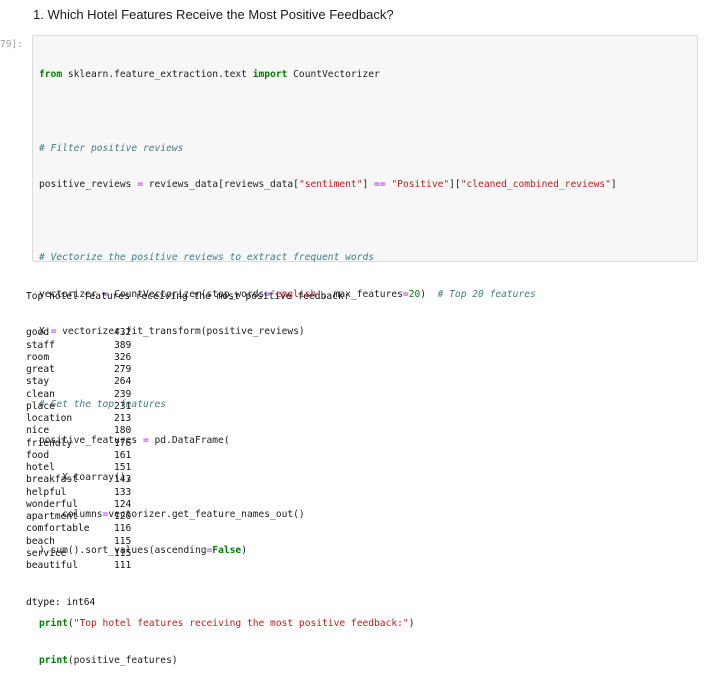 This screenshot has width=710, height=692. What do you see at coordinates (220, 185) in the screenshot?
I see `code-token: reviews_data[reviews_data[` at bounding box center [220, 185].